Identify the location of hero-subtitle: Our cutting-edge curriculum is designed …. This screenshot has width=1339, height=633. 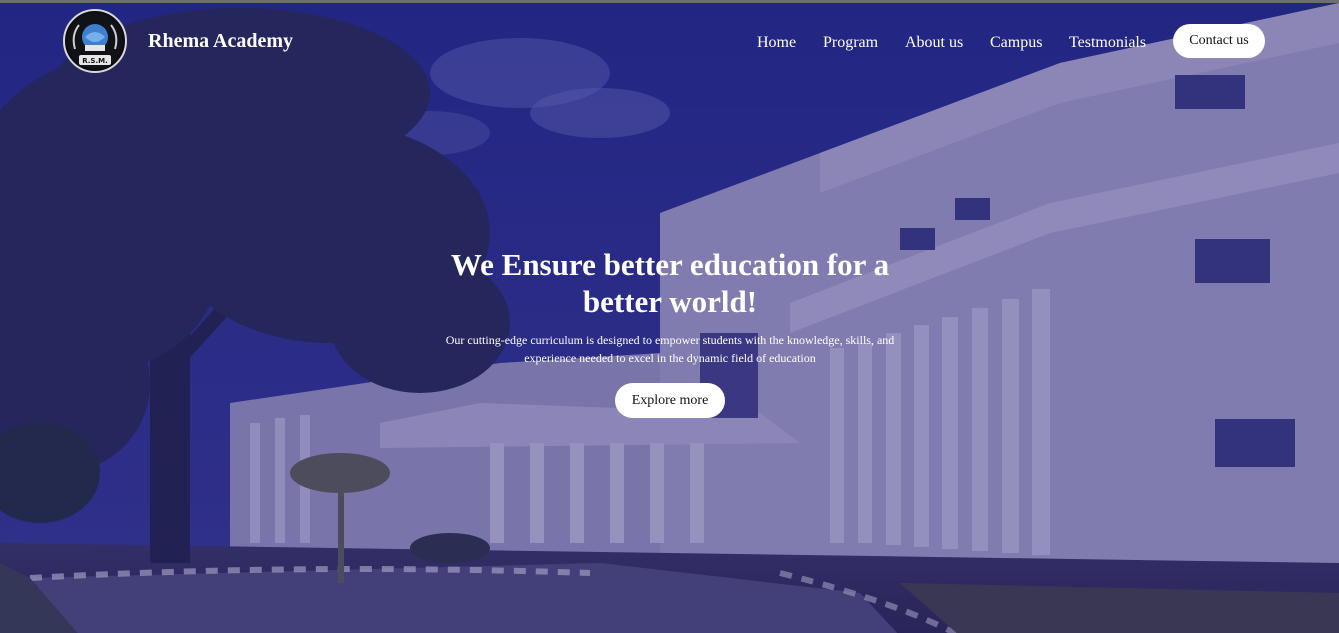
(670, 349).